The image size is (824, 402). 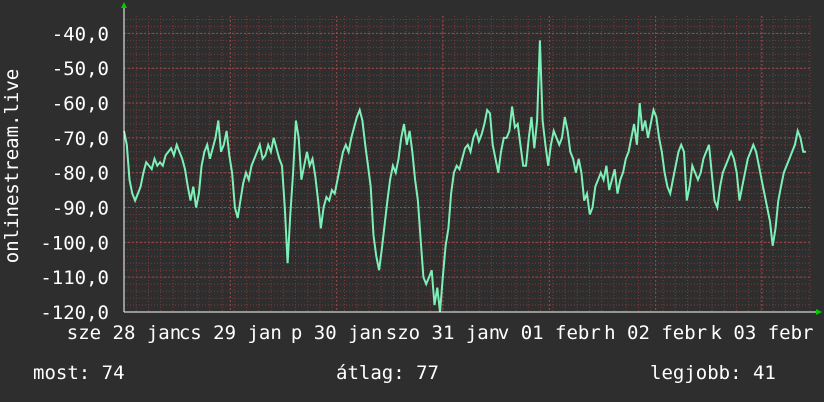 What do you see at coordinates (427, 373) in the screenshot?
I see `average-value: 77` at bounding box center [427, 373].